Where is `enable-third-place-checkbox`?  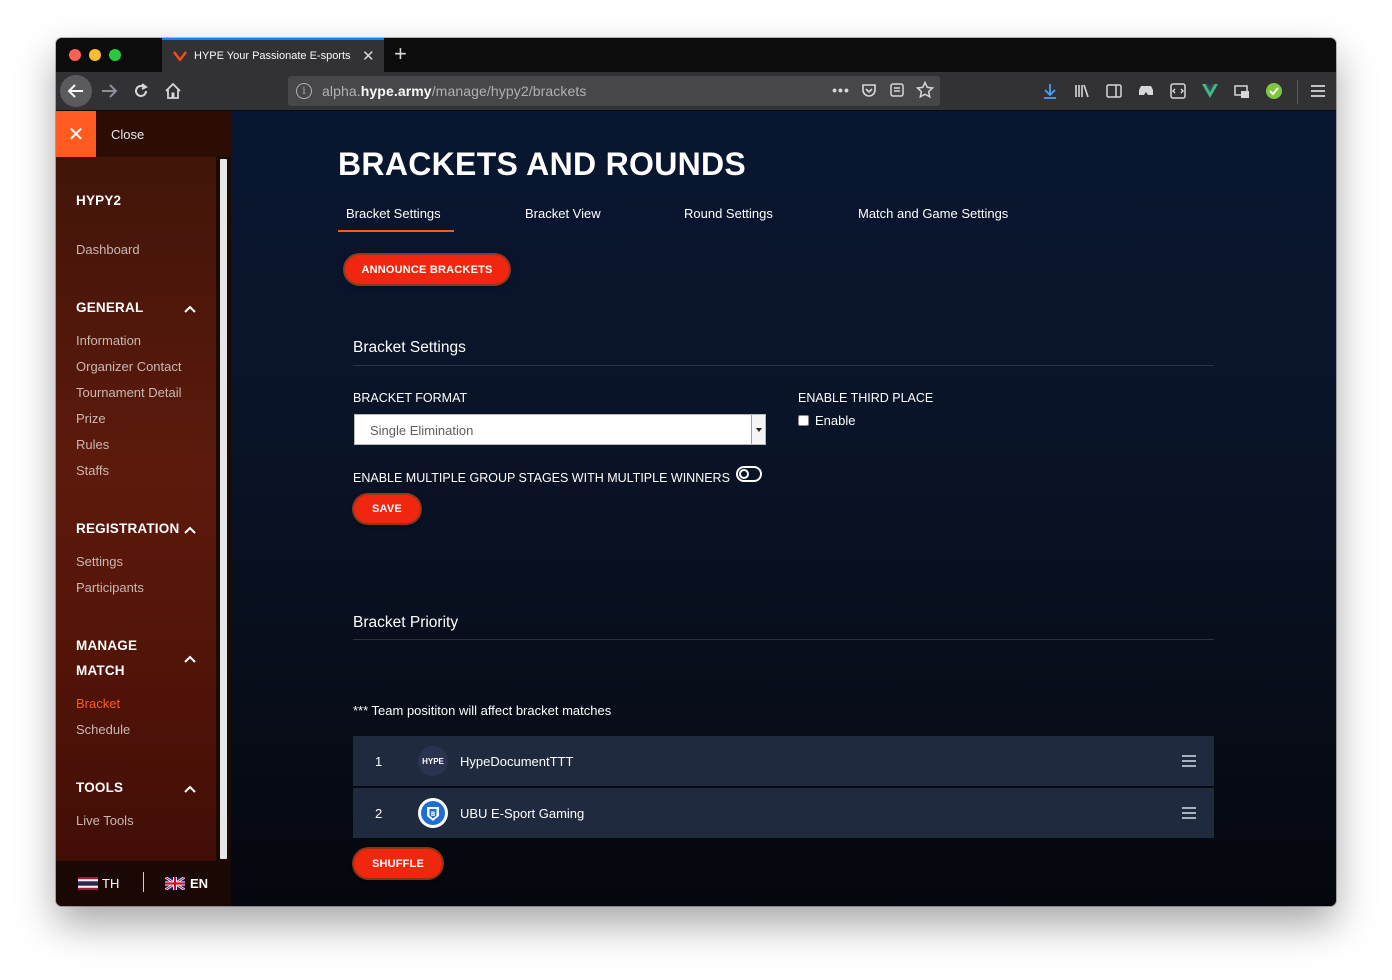 enable-third-place-checkbox is located at coordinates (803, 420).